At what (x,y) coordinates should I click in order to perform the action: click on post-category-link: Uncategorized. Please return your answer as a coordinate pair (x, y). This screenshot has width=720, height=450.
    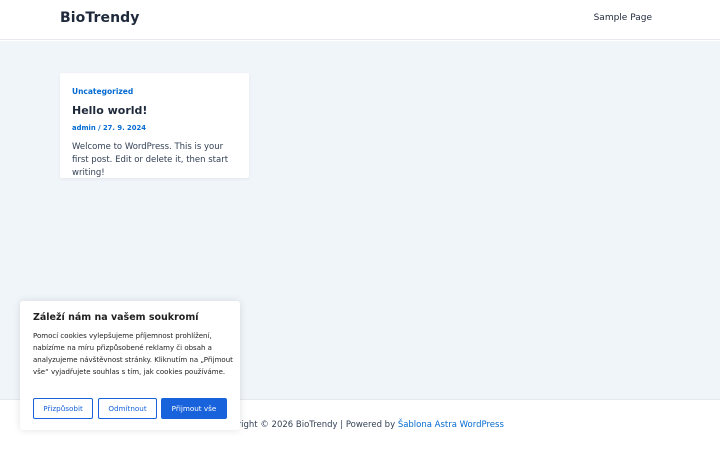
    Looking at the image, I should click on (102, 91).